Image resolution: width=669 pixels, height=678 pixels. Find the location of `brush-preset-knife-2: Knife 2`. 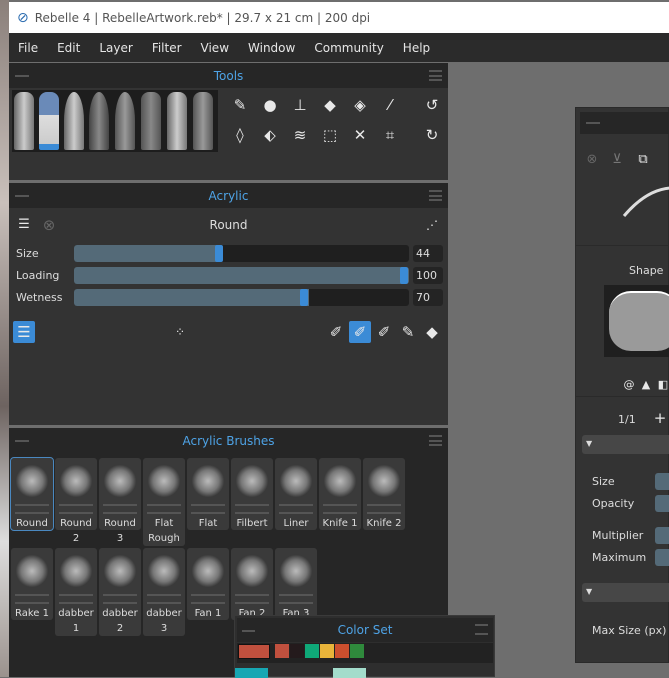

brush-preset-knife-2: Knife 2 is located at coordinates (384, 494).